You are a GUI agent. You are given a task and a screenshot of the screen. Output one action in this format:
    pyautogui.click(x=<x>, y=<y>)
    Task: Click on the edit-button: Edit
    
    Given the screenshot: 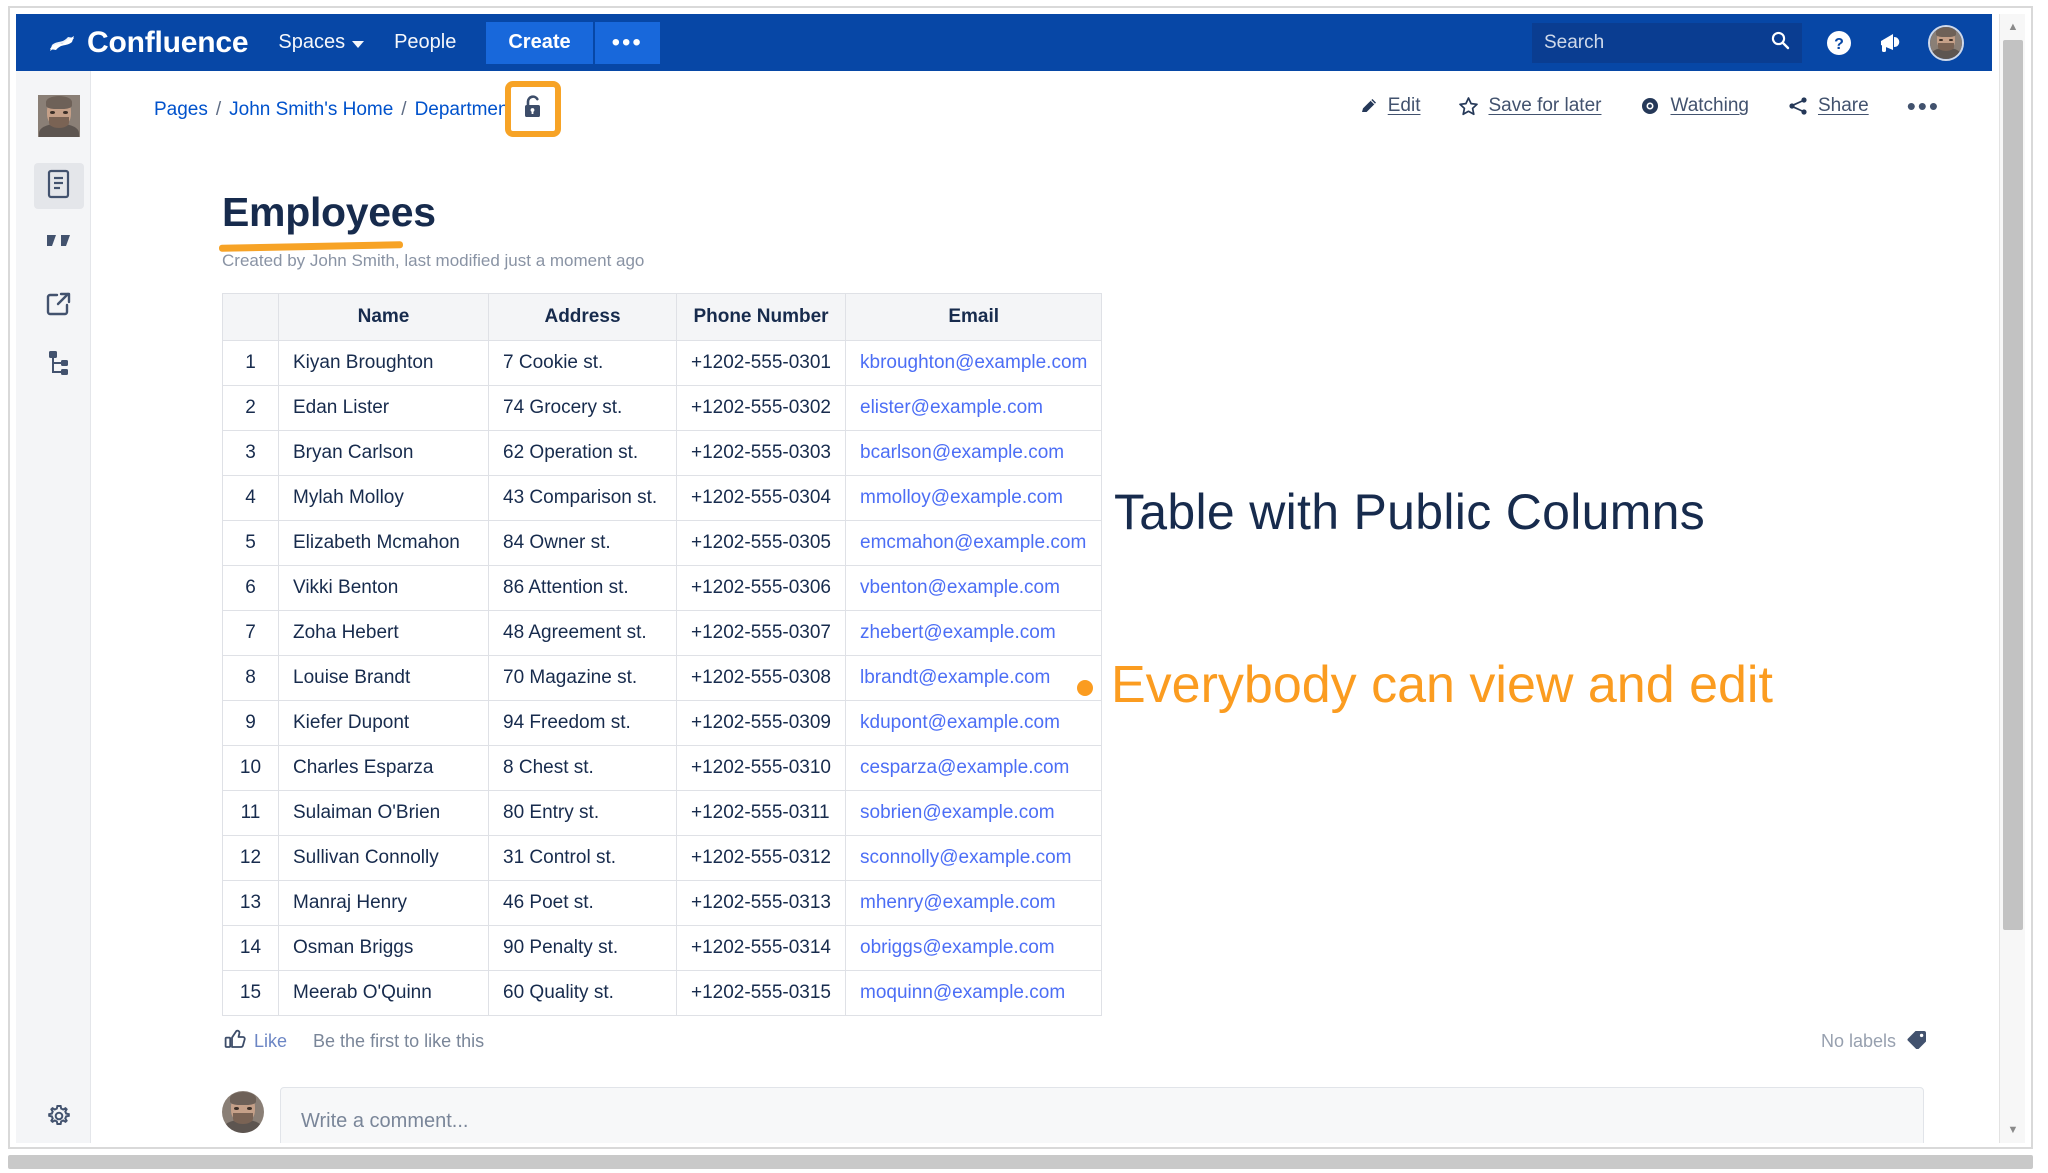 What is the action you would take?
    pyautogui.click(x=1390, y=106)
    